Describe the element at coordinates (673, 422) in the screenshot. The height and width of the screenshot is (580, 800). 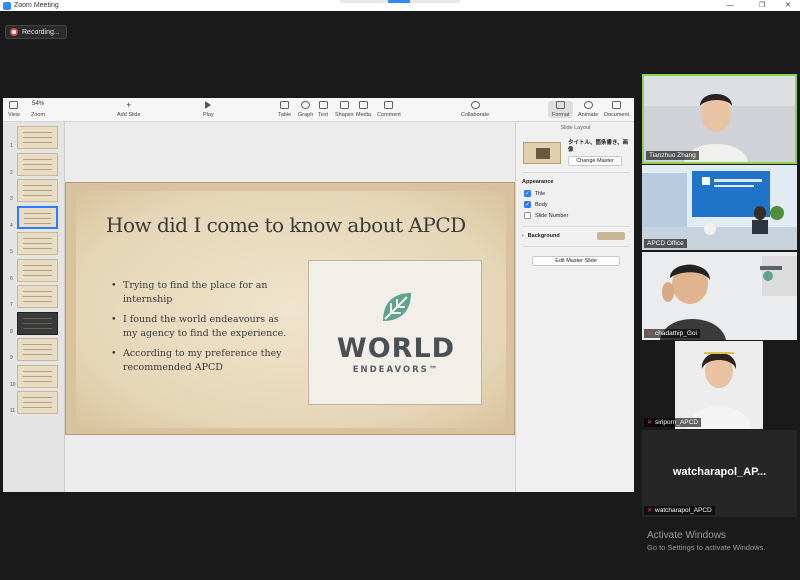
I see `participant-name-label: ✕ siriporn_APCD` at that location.